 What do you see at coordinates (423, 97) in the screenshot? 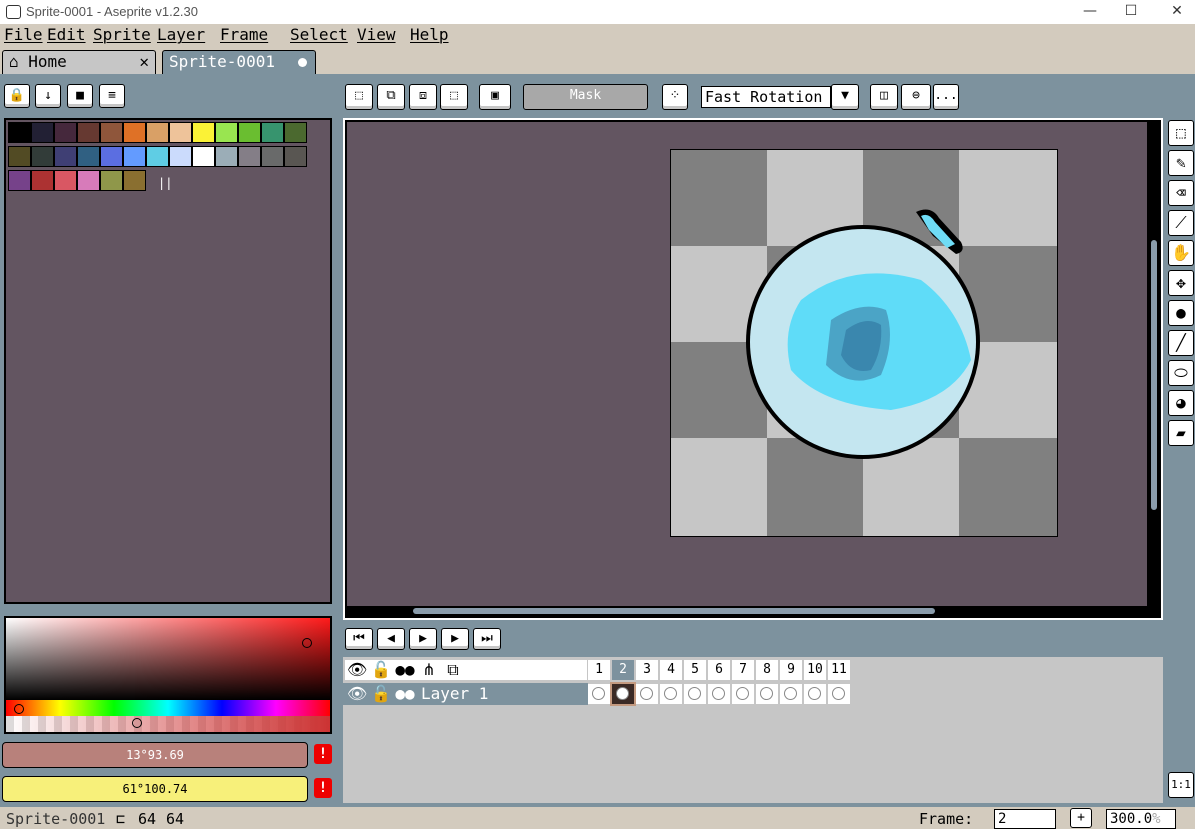
I see `selection-subtract-button: ⧈` at bounding box center [423, 97].